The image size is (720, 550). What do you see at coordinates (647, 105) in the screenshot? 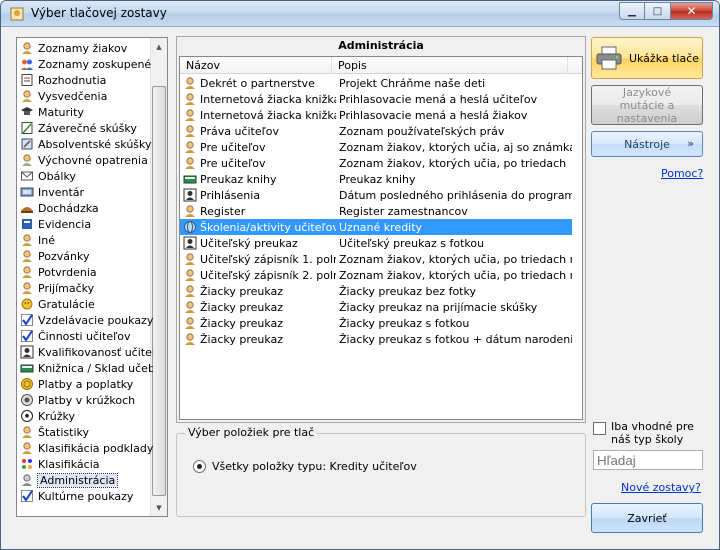
I see `language-settings-button: Jazykové mutácie a nastavenia` at bounding box center [647, 105].